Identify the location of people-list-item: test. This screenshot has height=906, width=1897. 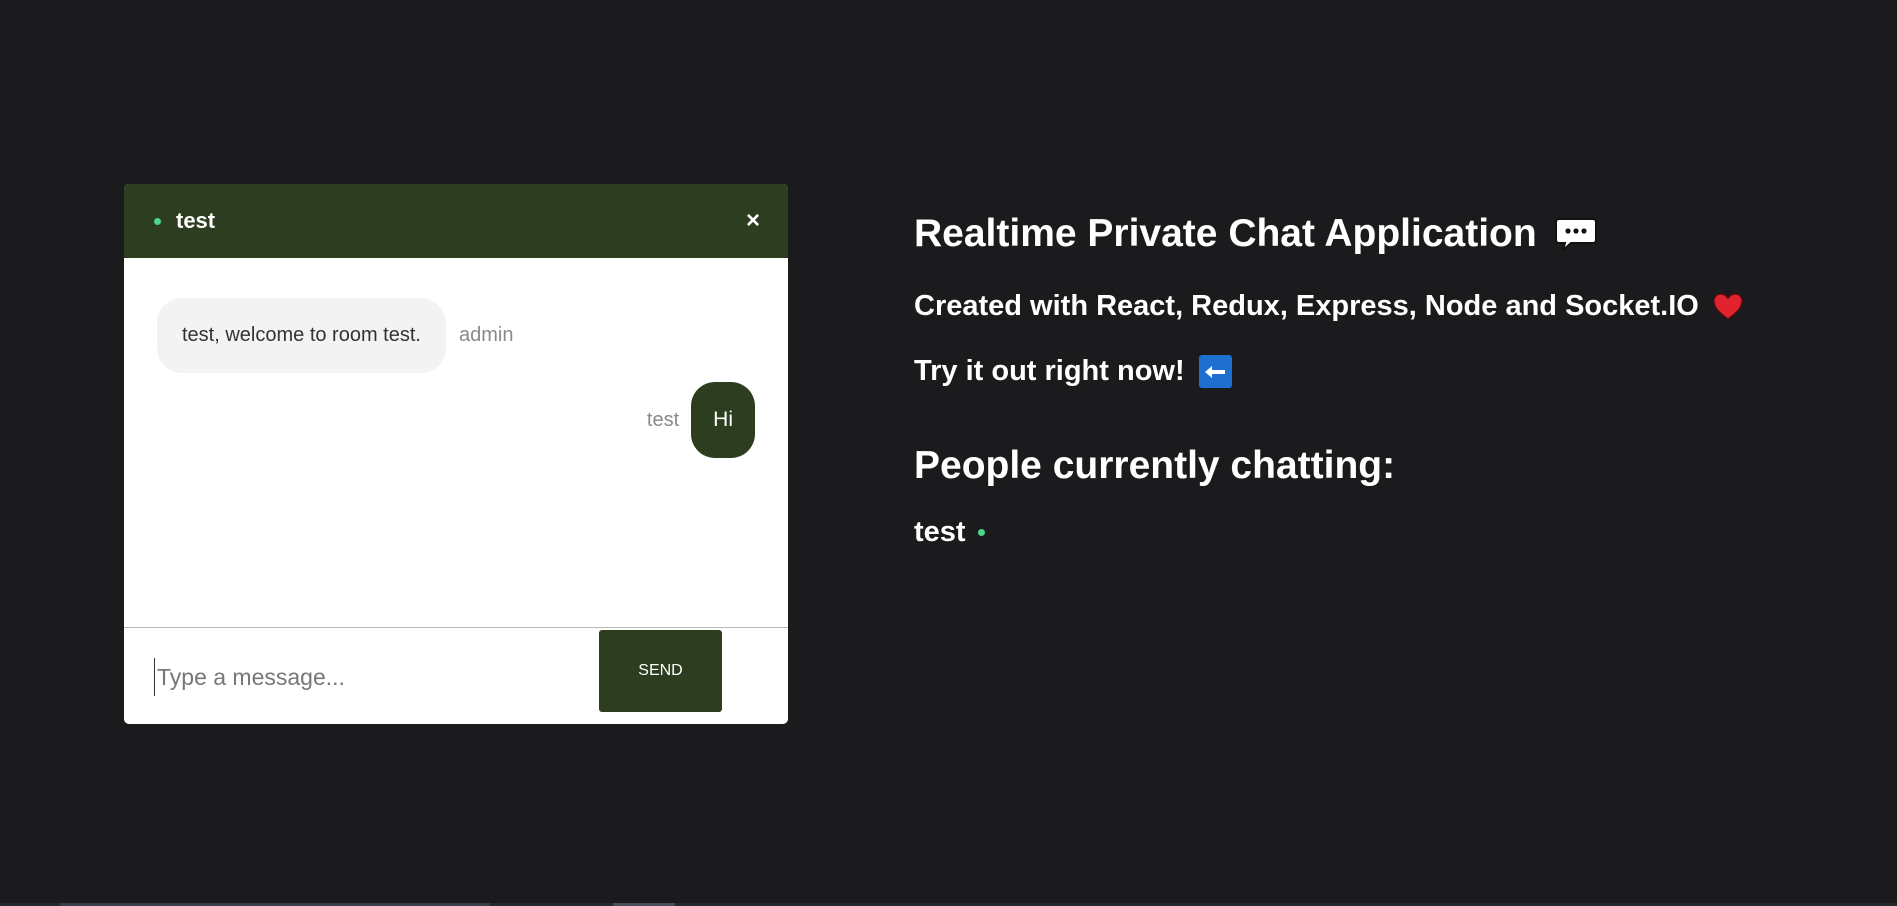
(949, 532).